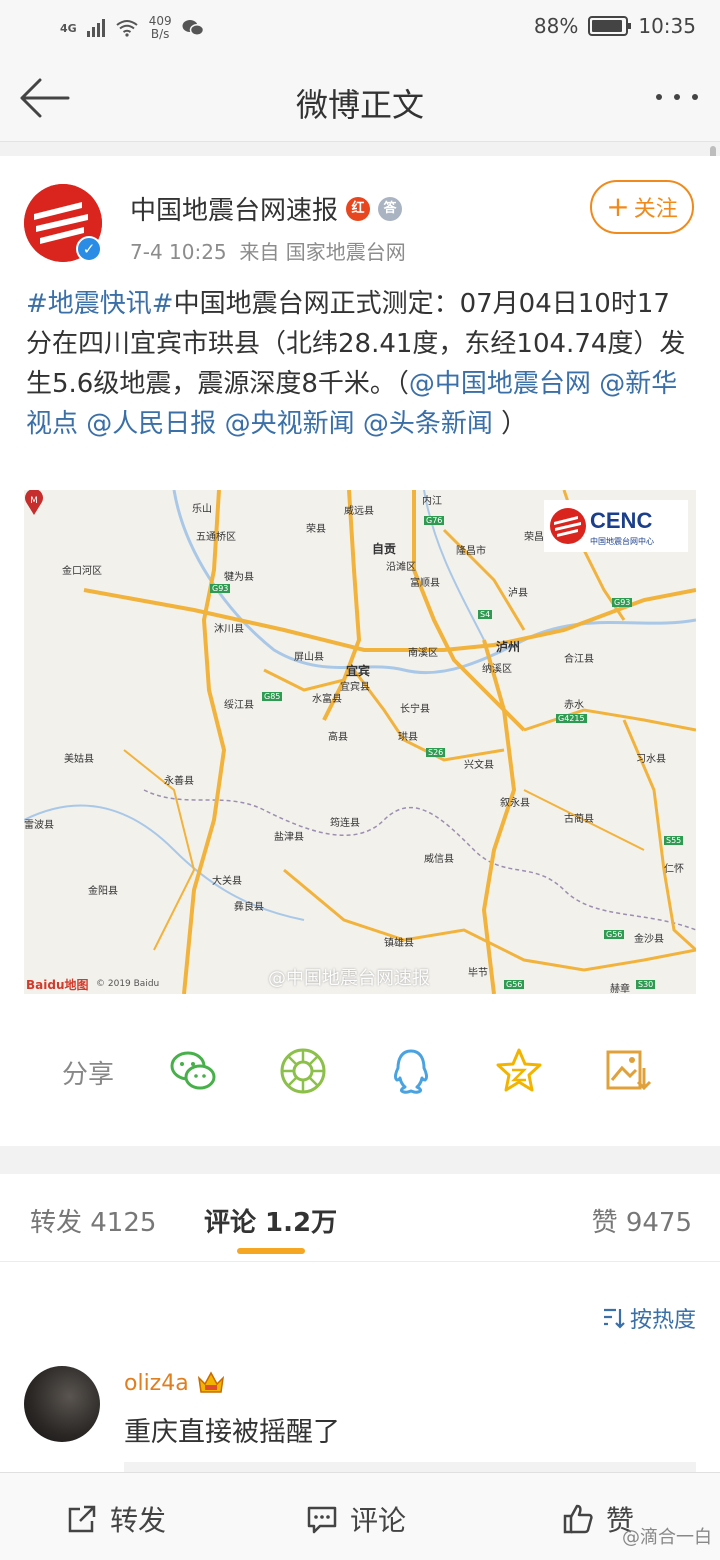 This screenshot has height=1560, width=720. I want to click on bottom-action-bar: 转发 评论 赞 @滴合一白, so click(360, 1516).